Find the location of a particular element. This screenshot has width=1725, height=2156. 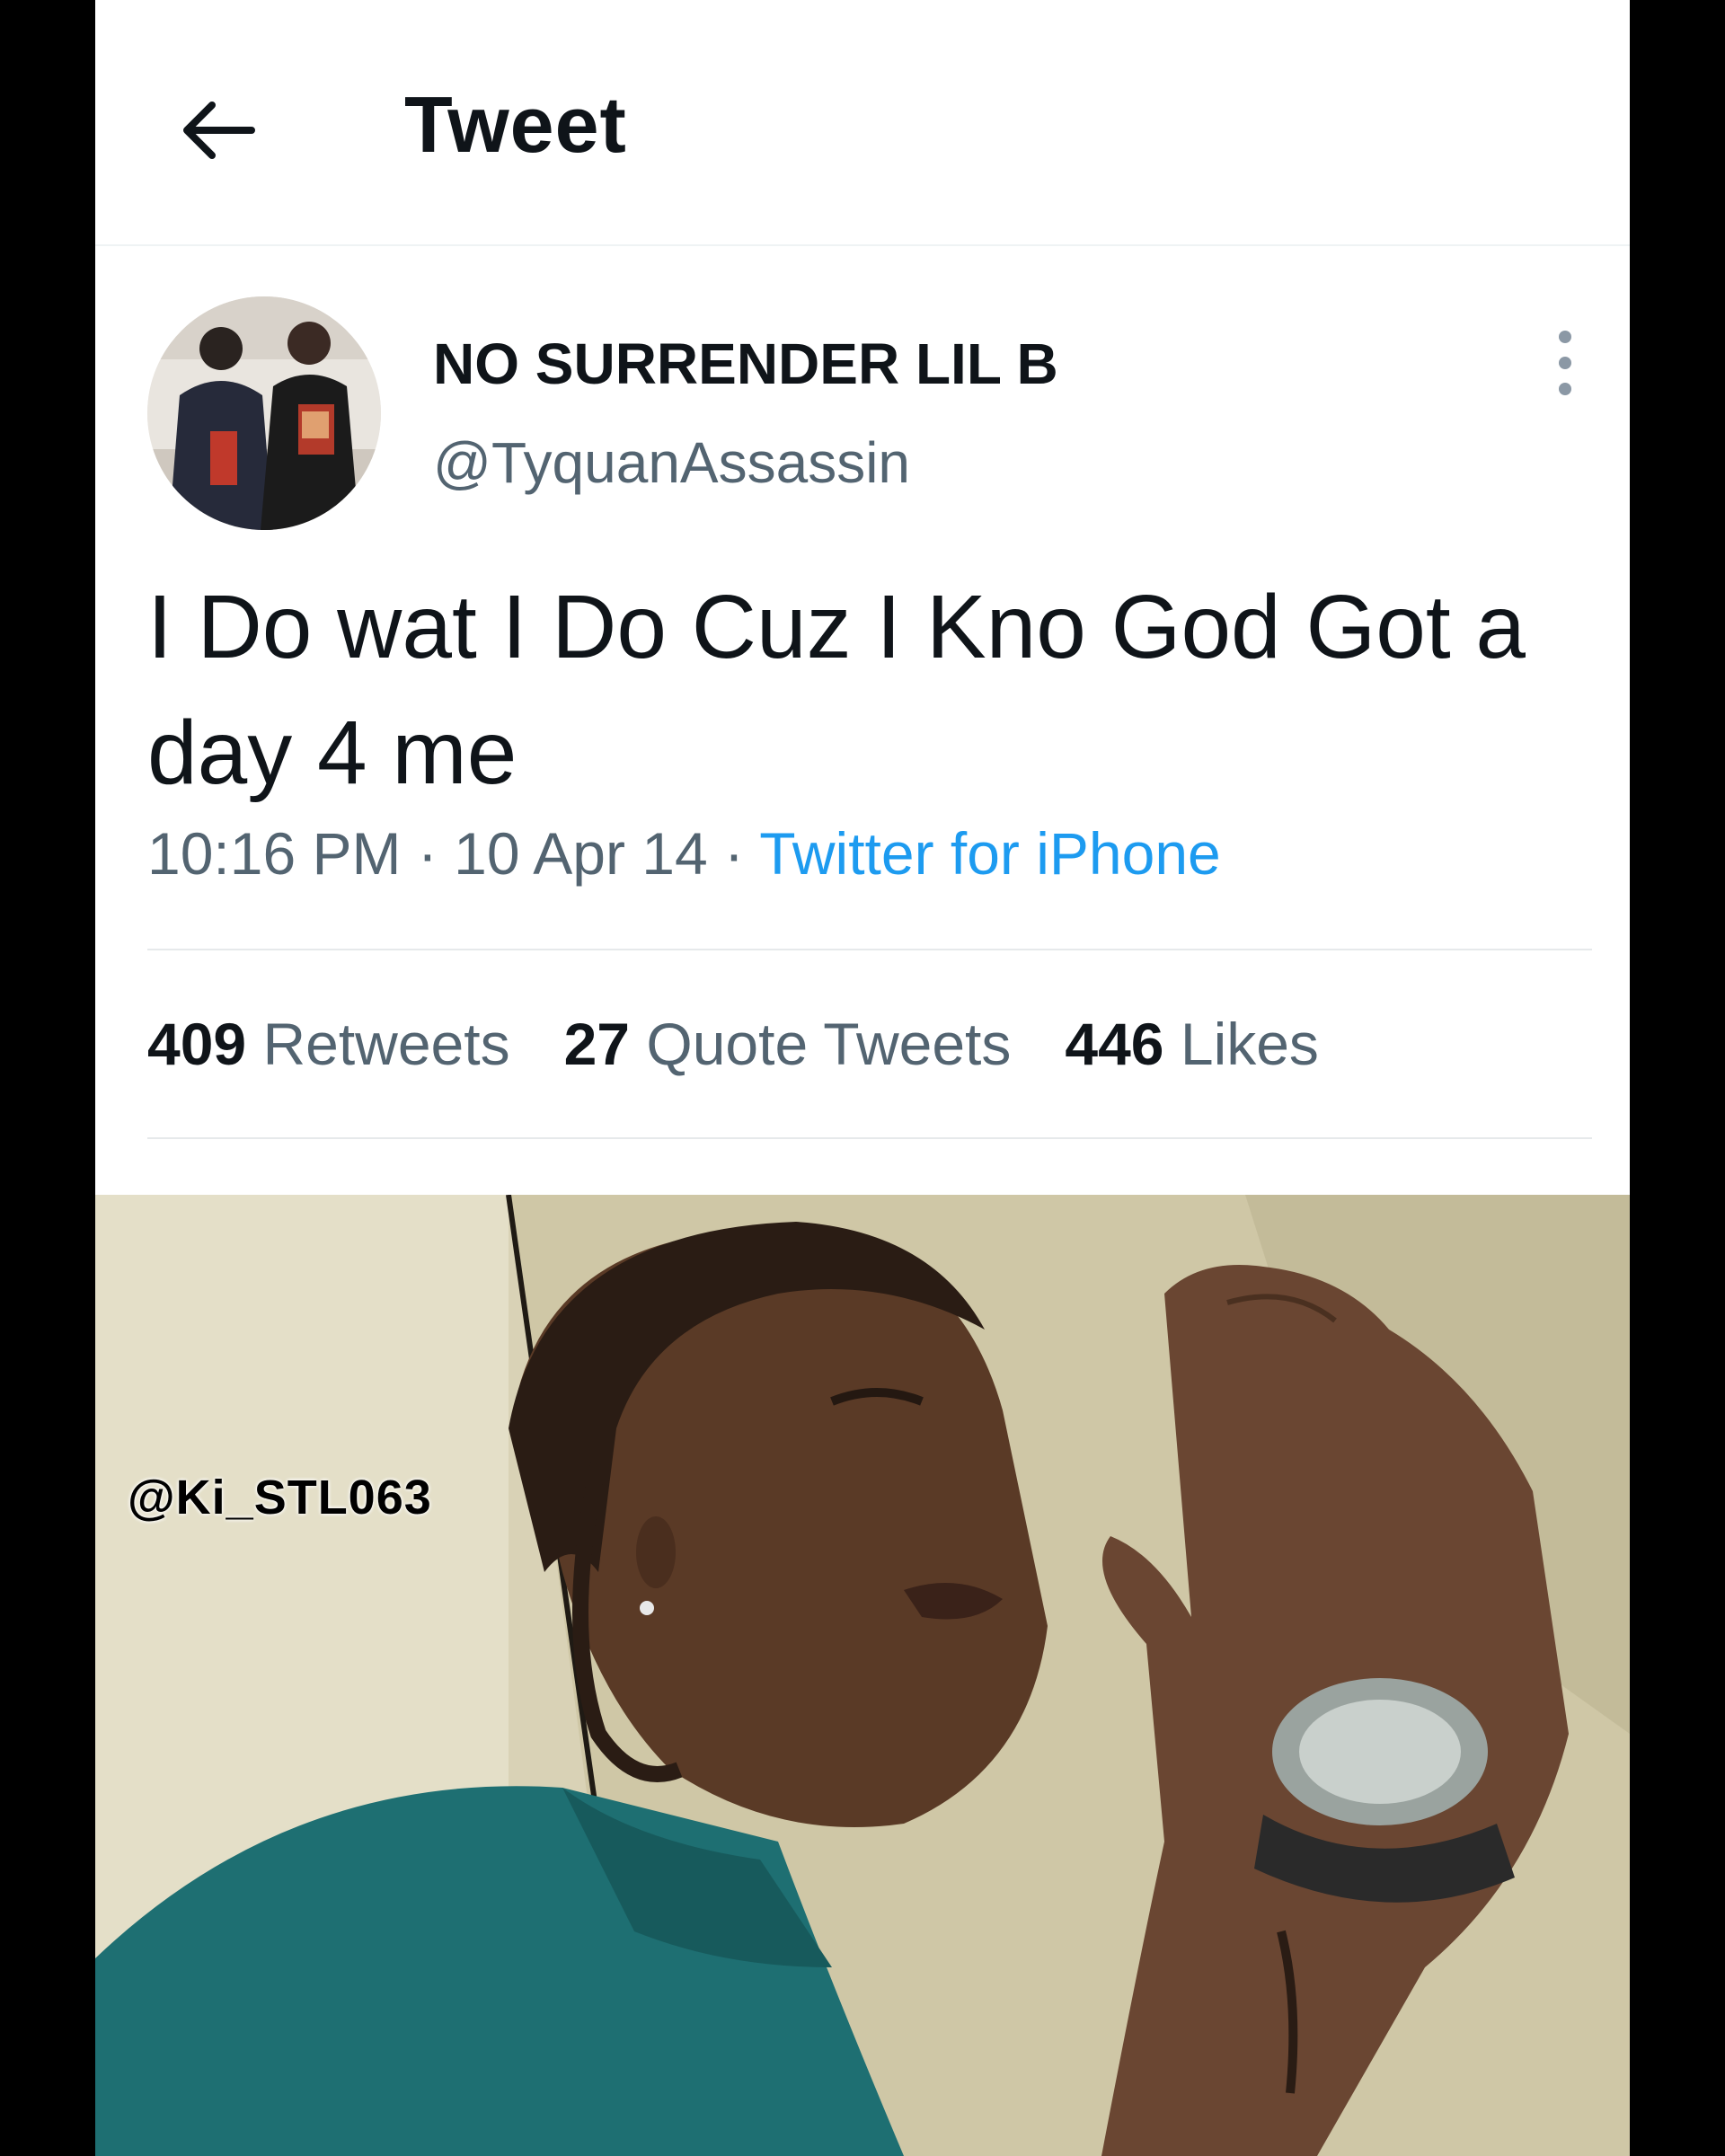

display-name: NO SURRENDER LIL B is located at coordinates (745, 364).